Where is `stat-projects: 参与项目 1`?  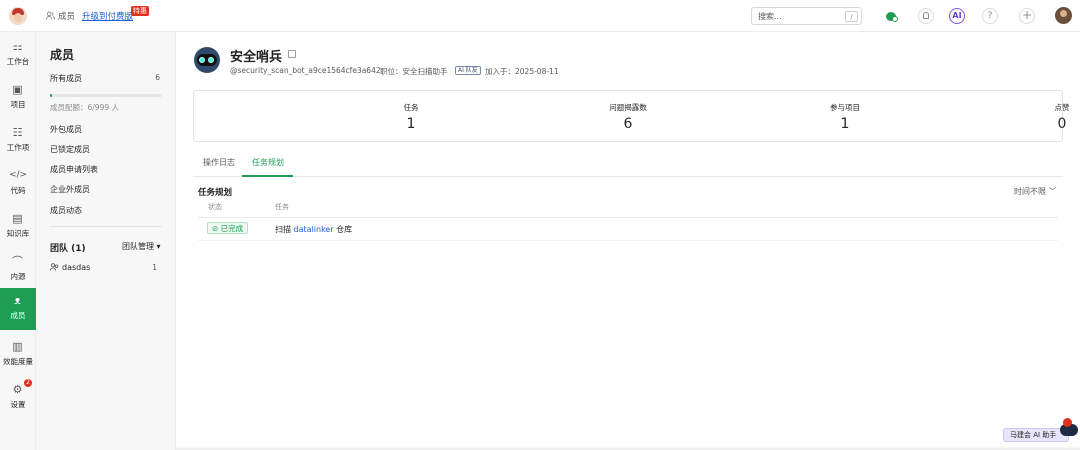
stat-projects: 参与项目 1 is located at coordinates (744, 117).